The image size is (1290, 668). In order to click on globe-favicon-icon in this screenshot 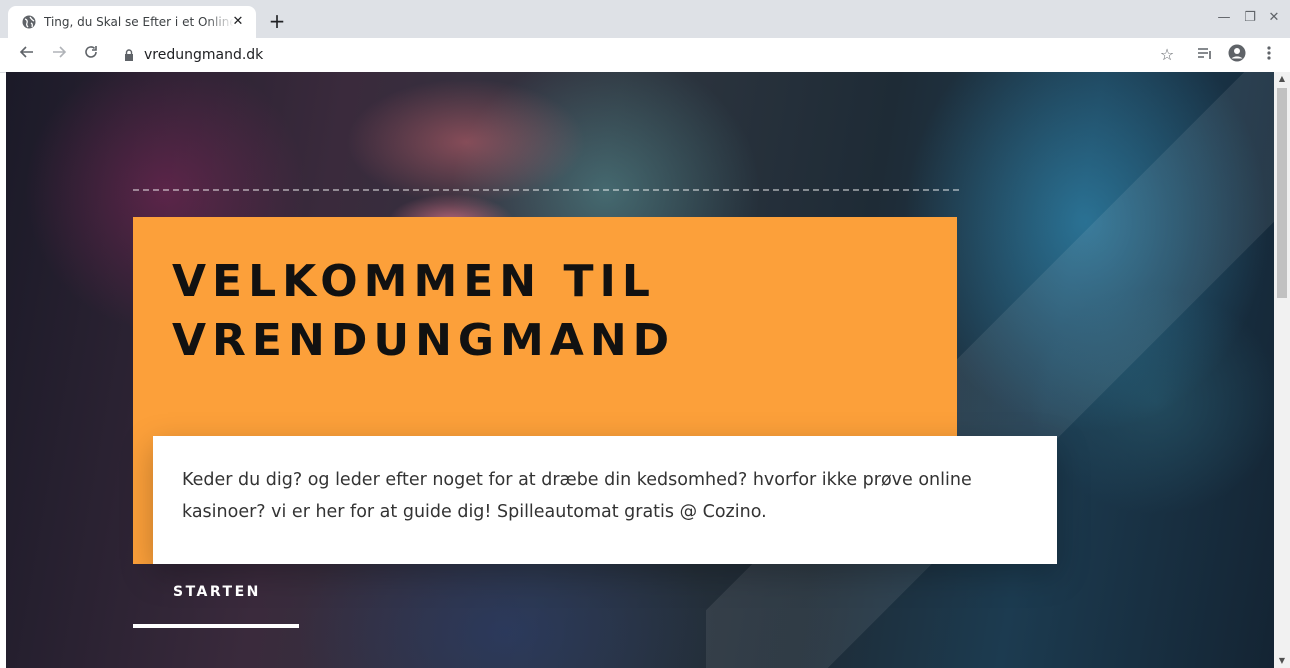, I will do `click(29, 22)`.